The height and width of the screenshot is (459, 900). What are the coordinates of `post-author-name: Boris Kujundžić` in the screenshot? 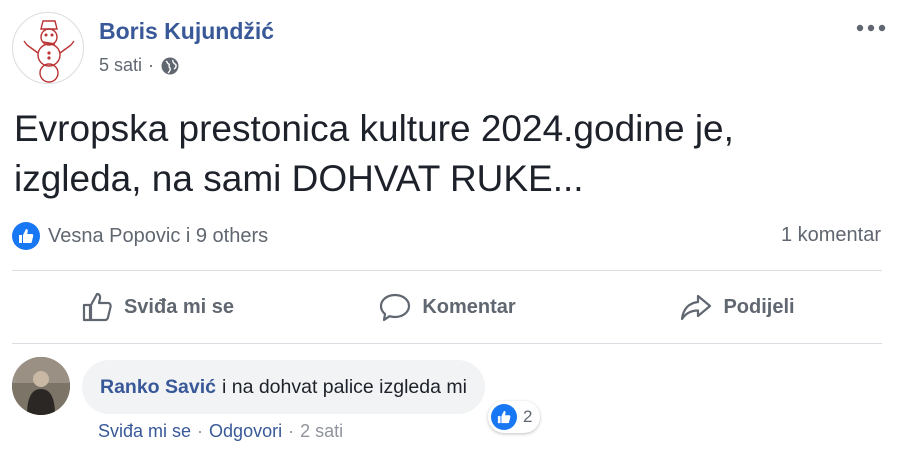 It's located at (186, 31).